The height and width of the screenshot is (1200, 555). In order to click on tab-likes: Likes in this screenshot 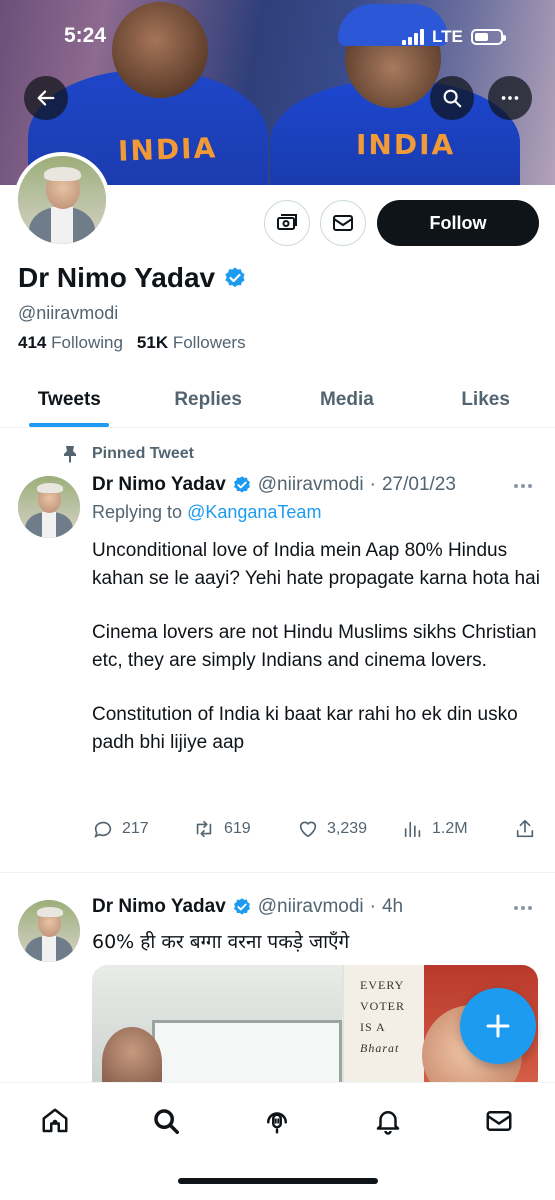, I will do `click(485, 399)`.